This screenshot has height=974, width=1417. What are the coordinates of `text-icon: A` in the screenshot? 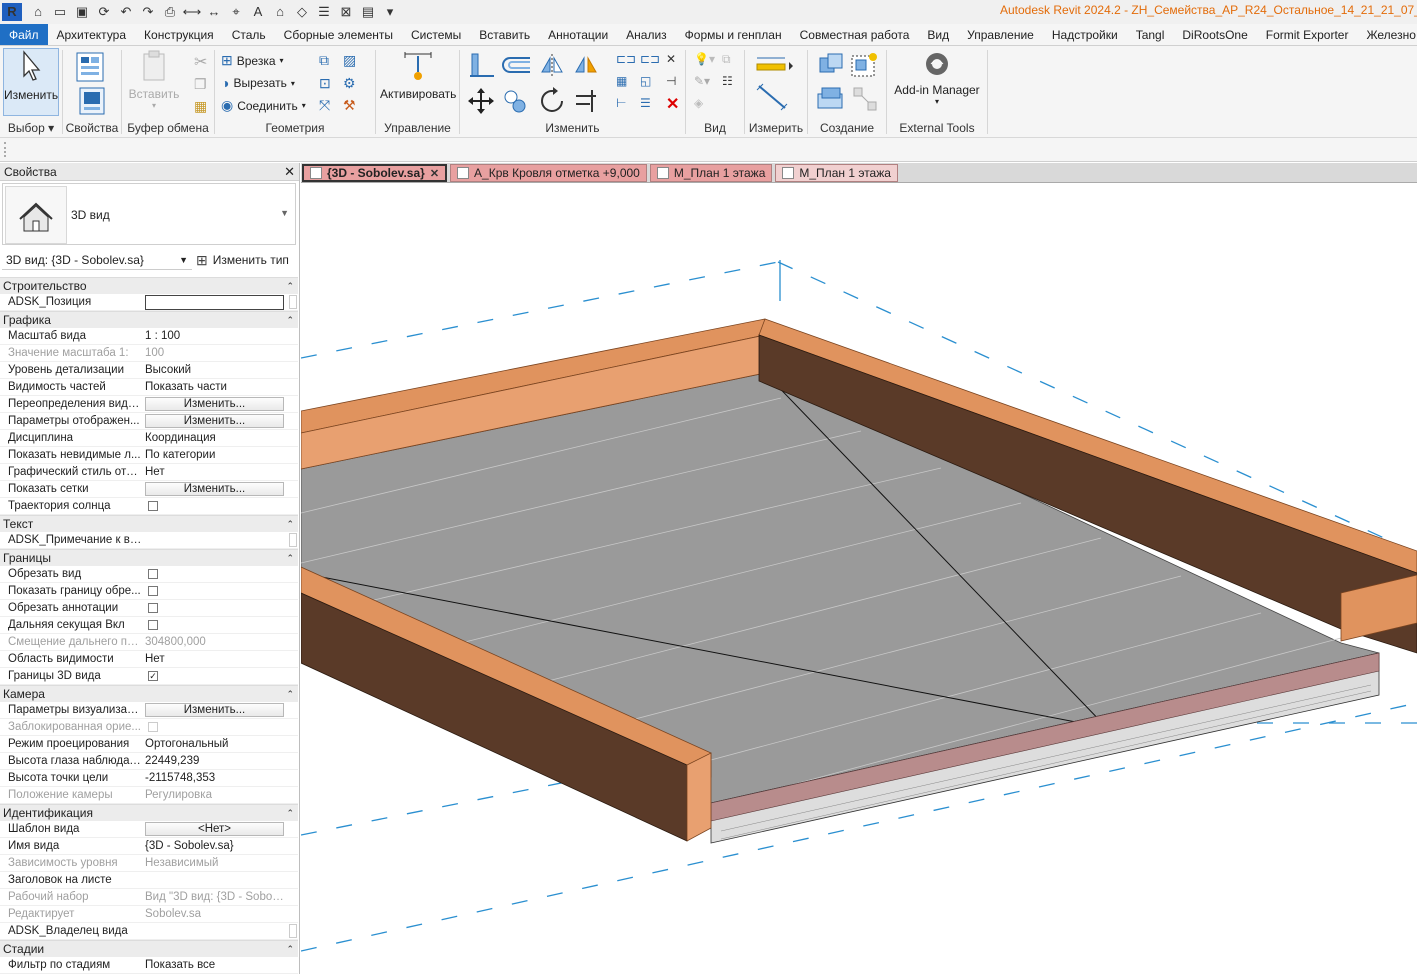 It's located at (258, 12).